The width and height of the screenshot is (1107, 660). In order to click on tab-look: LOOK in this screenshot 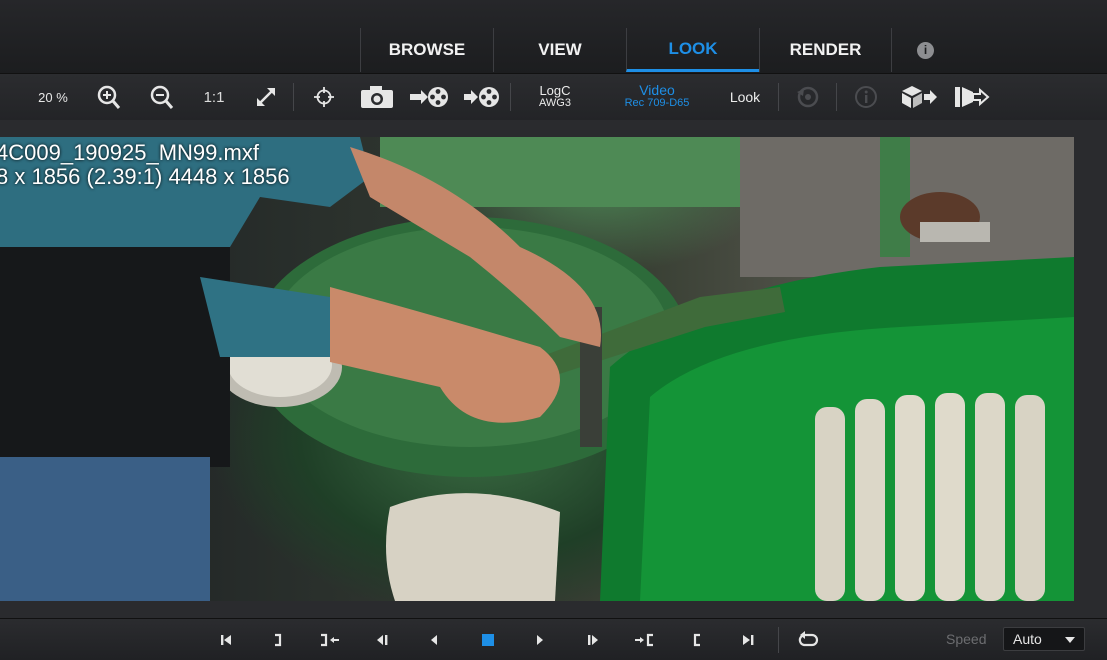, I will do `click(692, 50)`.